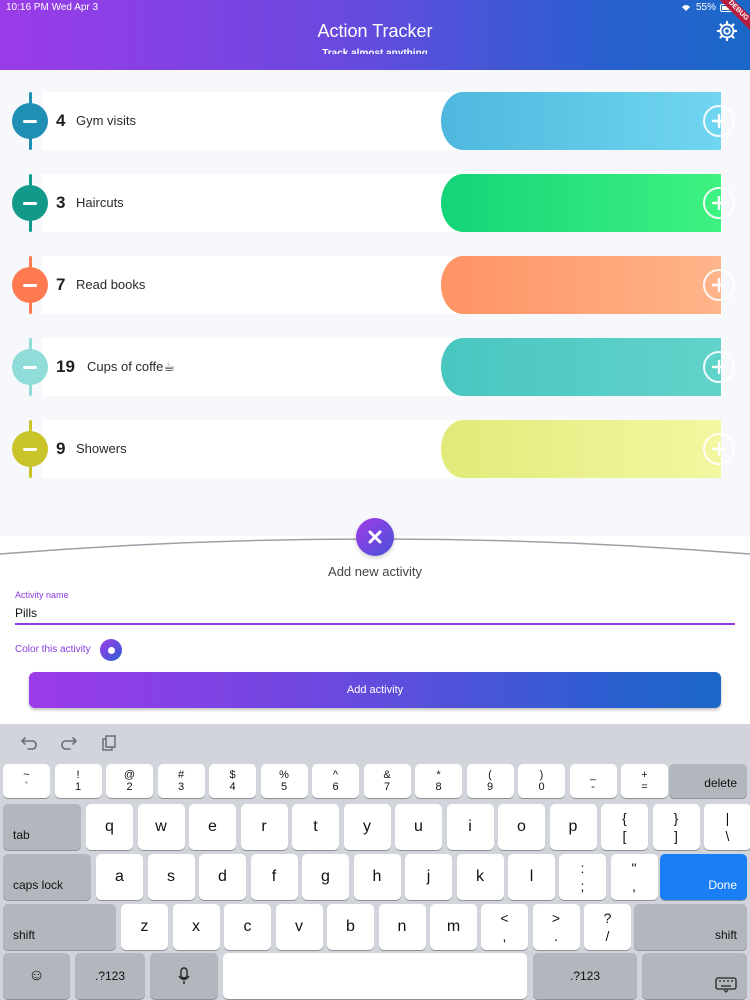  What do you see at coordinates (556, 927) in the screenshot?
I see `key-symbol: >.` at bounding box center [556, 927].